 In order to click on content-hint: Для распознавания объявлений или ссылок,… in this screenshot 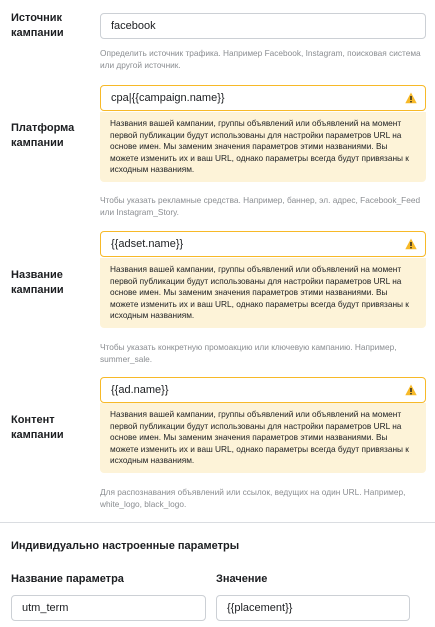, I will do `click(253, 498)`.